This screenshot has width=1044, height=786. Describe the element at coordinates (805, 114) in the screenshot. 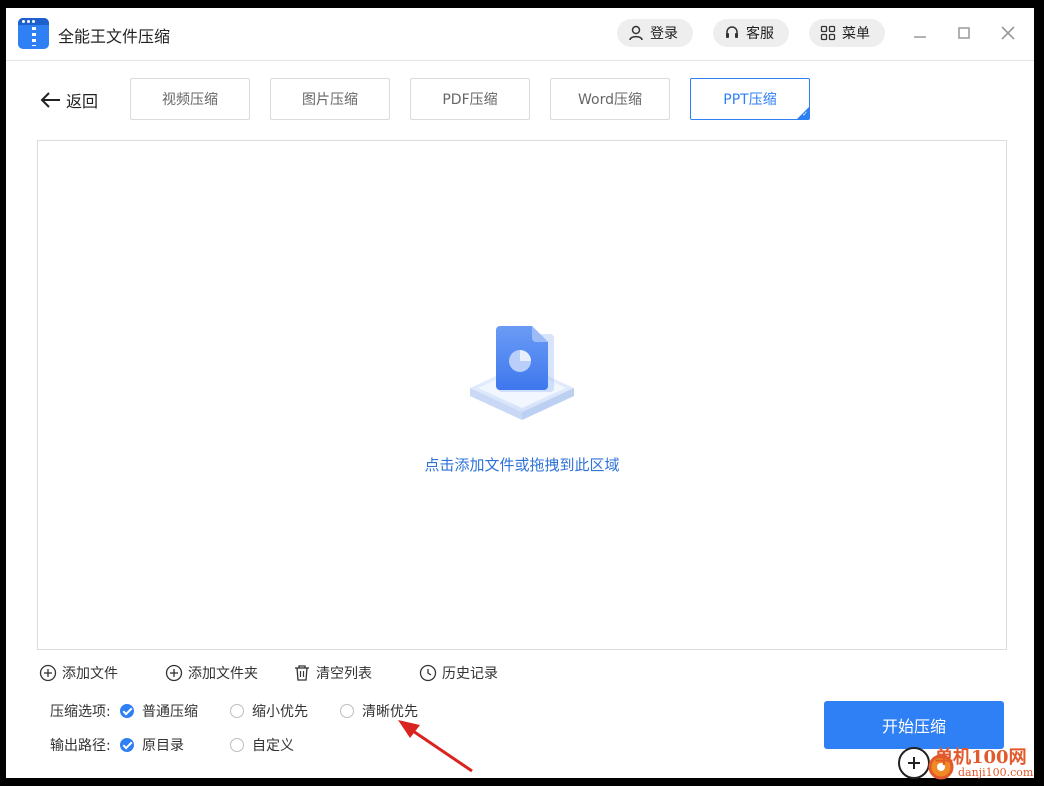

I see `check-icon: ✓` at that location.